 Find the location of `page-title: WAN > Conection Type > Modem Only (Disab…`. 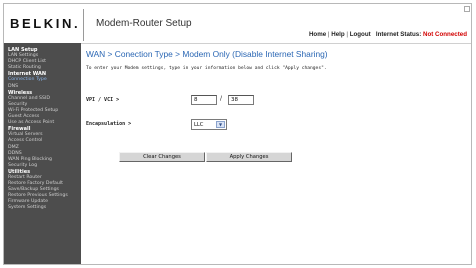

page-title: WAN > Conection Type > Modem Only (Disab… is located at coordinates (207, 54).